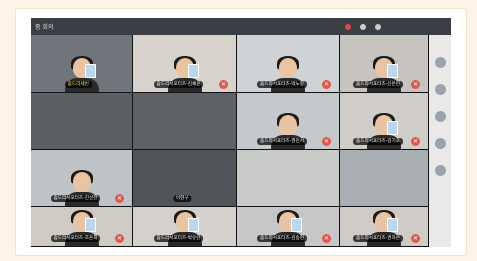 This screenshot has height=261, width=477. I want to click on participant-name: 줌드리세빈, so click(78, 84).